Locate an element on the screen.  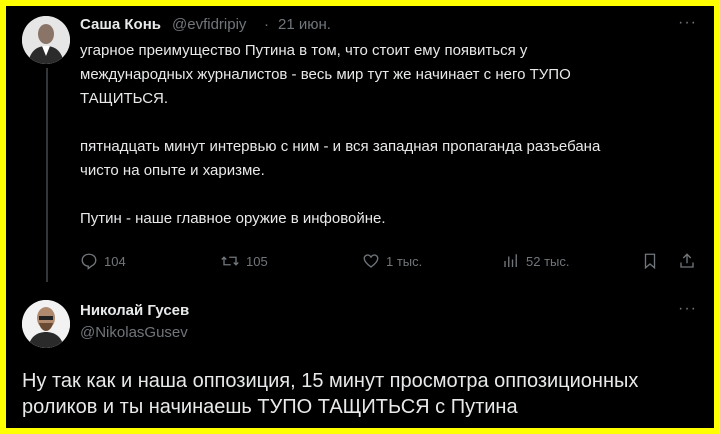
like-button: 1 тыс. is located at coordinates (392, 261).